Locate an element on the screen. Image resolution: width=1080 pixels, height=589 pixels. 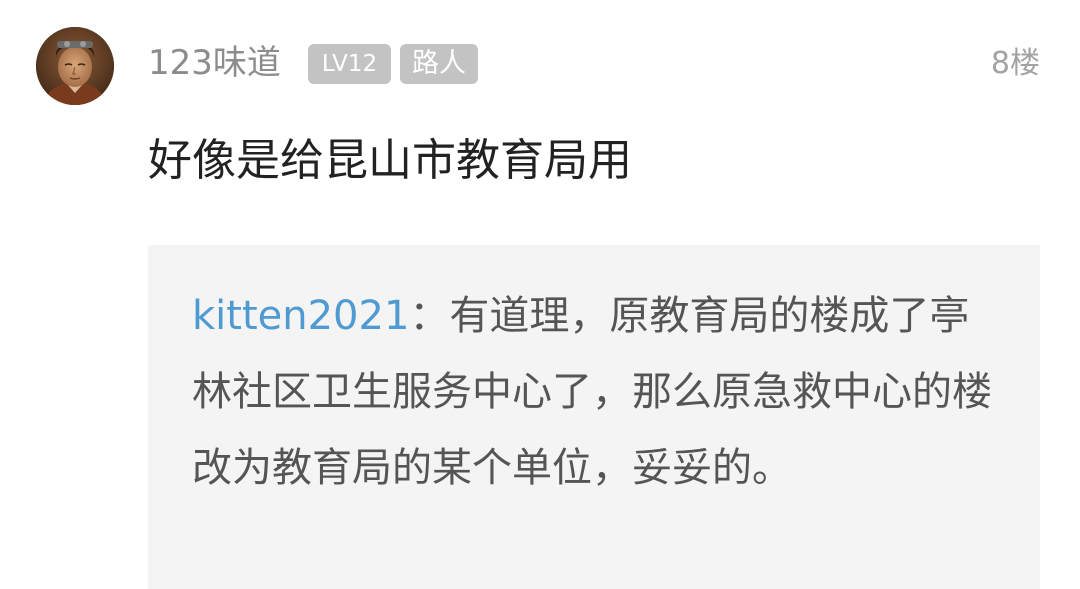
level-badge: LV12 is located at coordinates (349, 64).